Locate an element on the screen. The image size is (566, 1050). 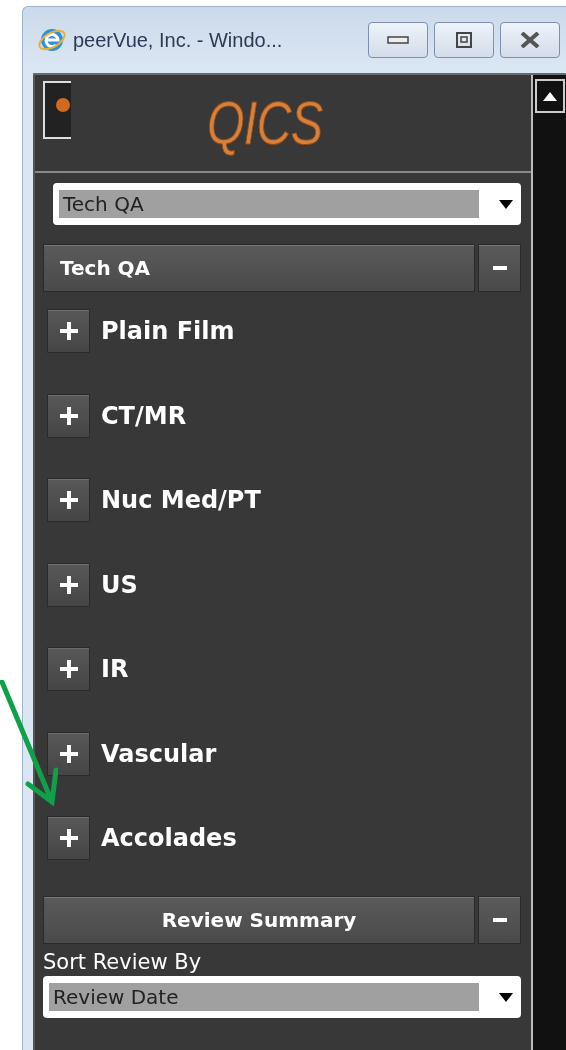
close-icon is located at coordinates (530, 40).